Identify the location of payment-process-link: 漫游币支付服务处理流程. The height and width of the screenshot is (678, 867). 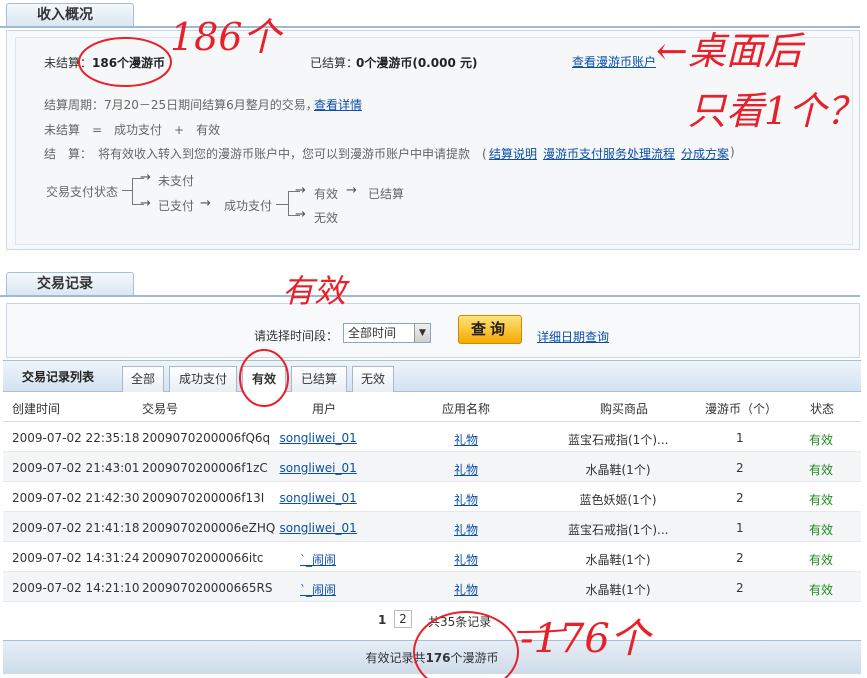
(609, 153).